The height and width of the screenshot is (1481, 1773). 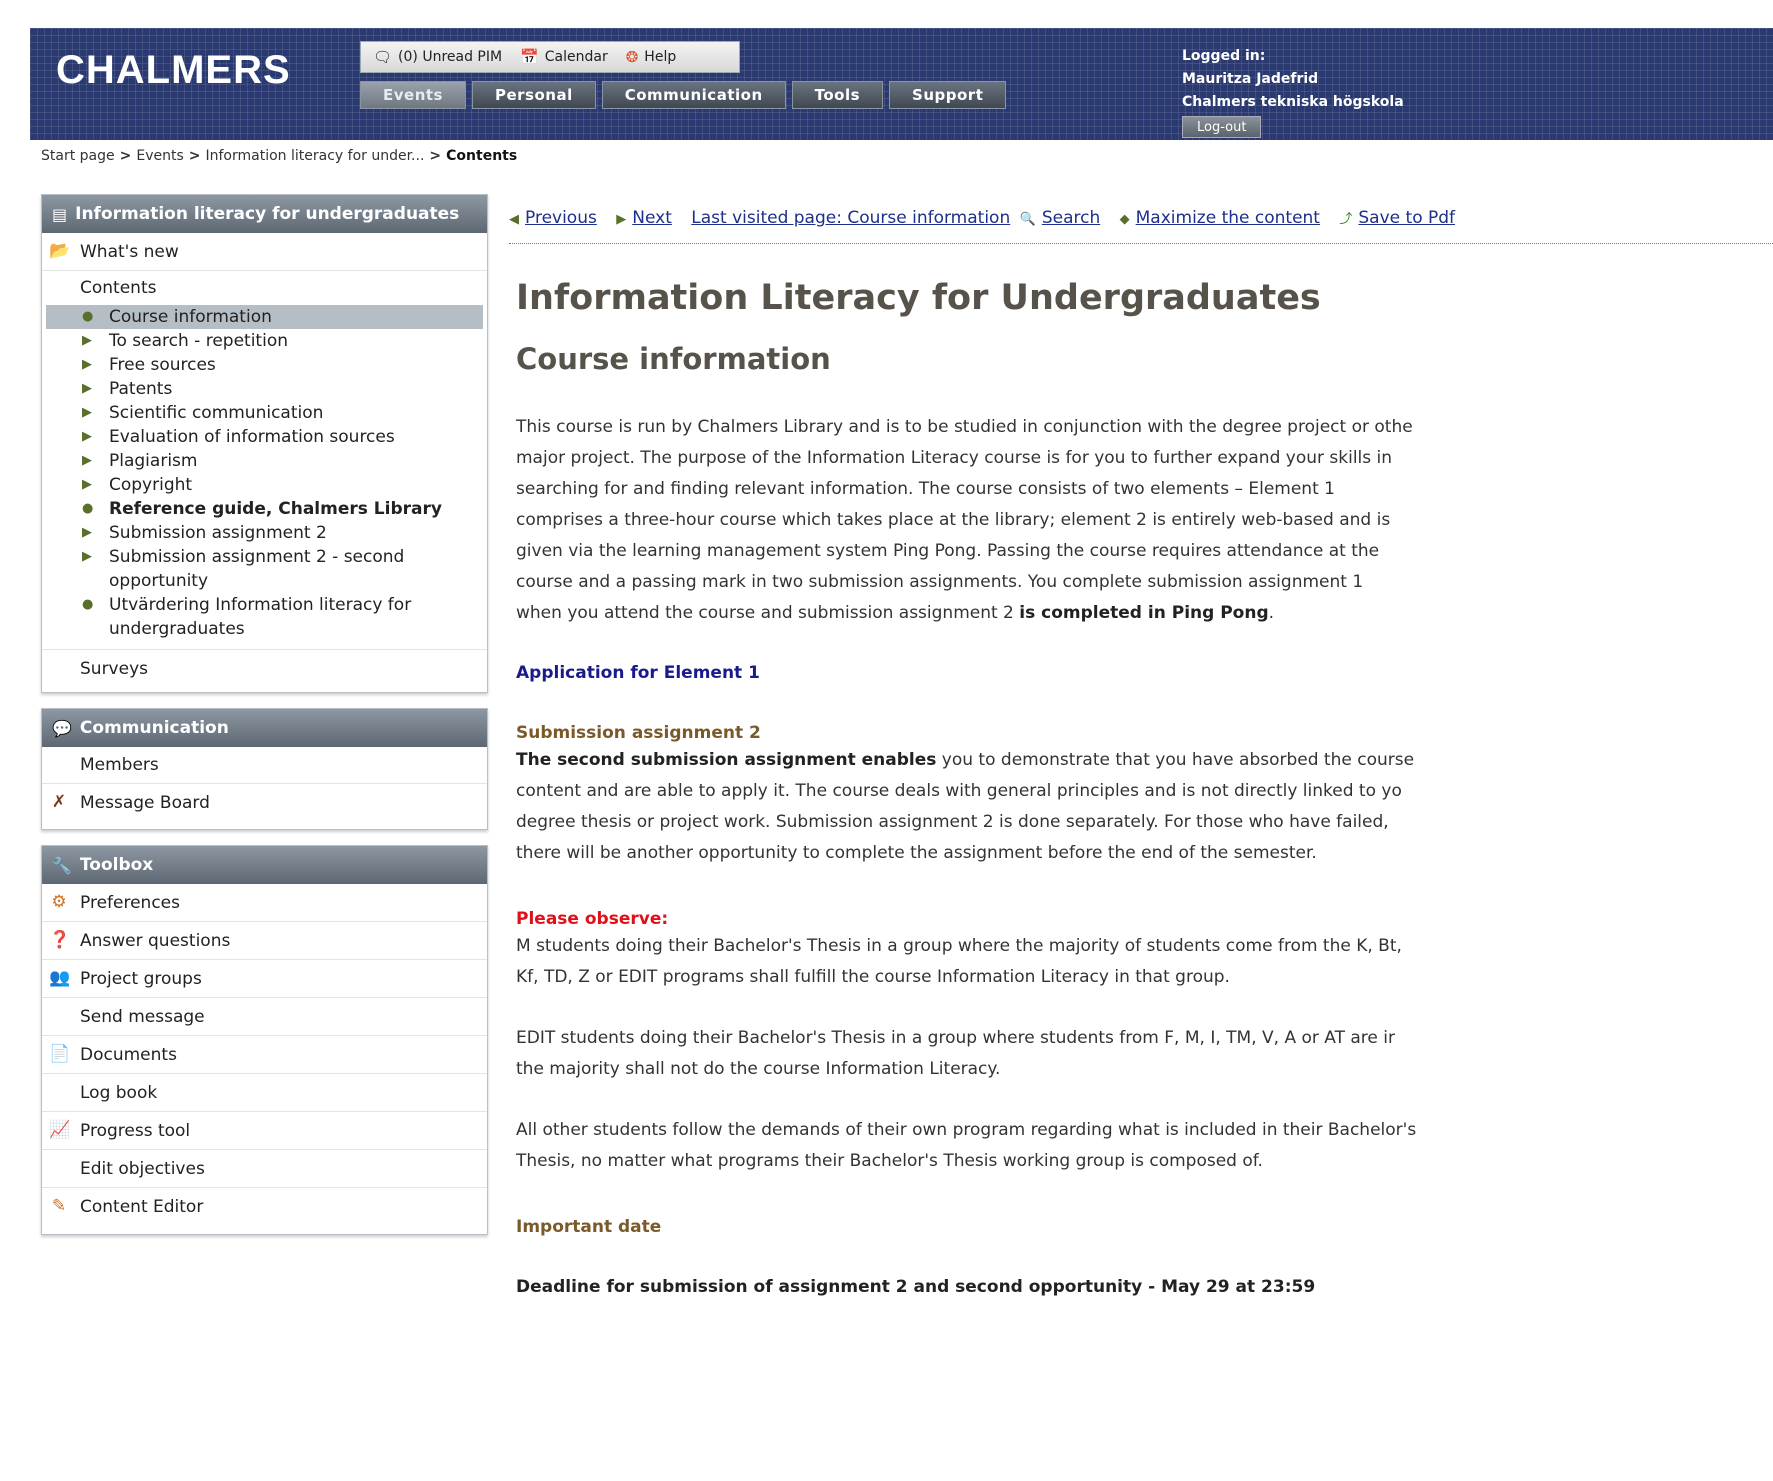 What do you see at coordinates (264, 365) in the screenshot?
I see `contents-item-free-sources: ▶ Free sources` at bounding box center [264, 365].